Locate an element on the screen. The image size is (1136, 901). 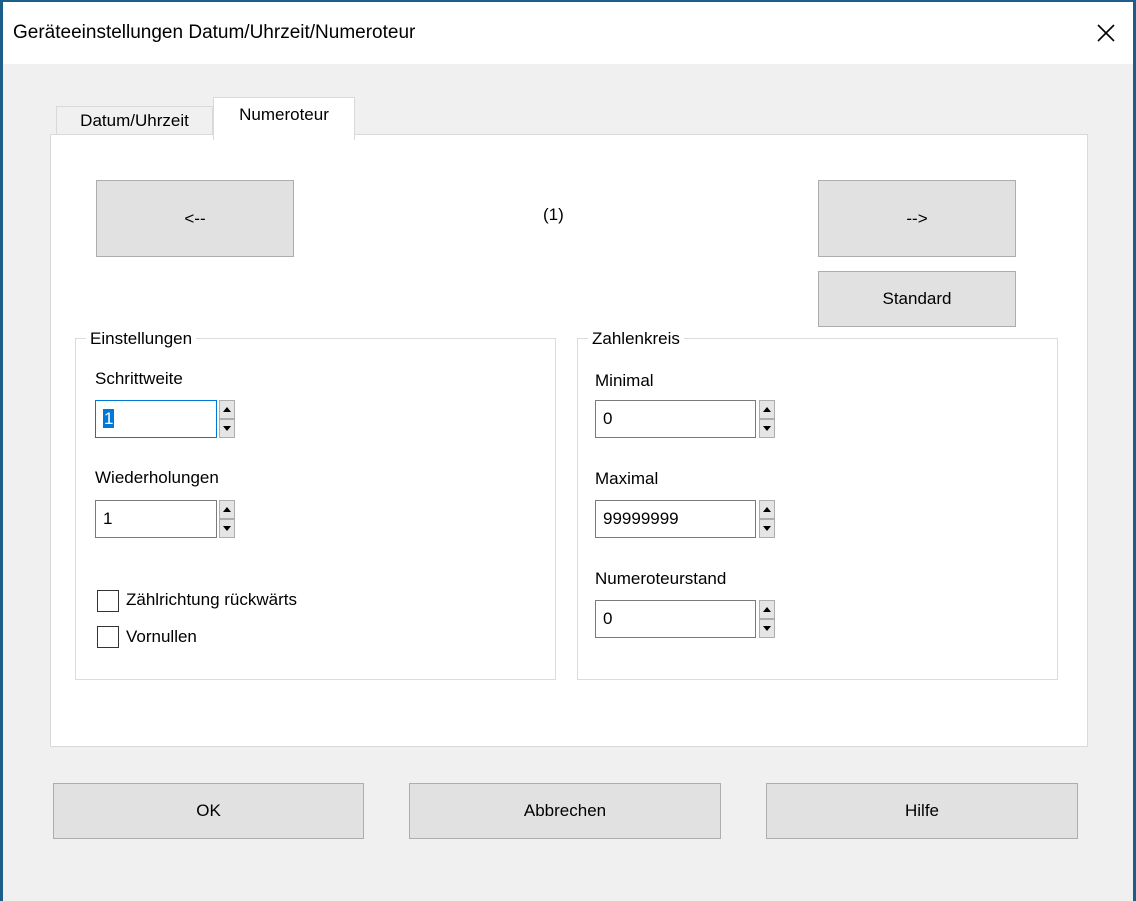
wiederholungen-spinner is located at coordinates (227, 519).